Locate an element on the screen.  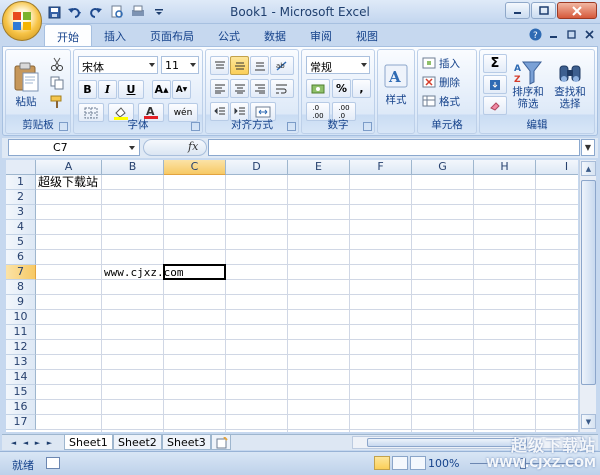
row-header-14: 14 is located at coordinates (21, 377).